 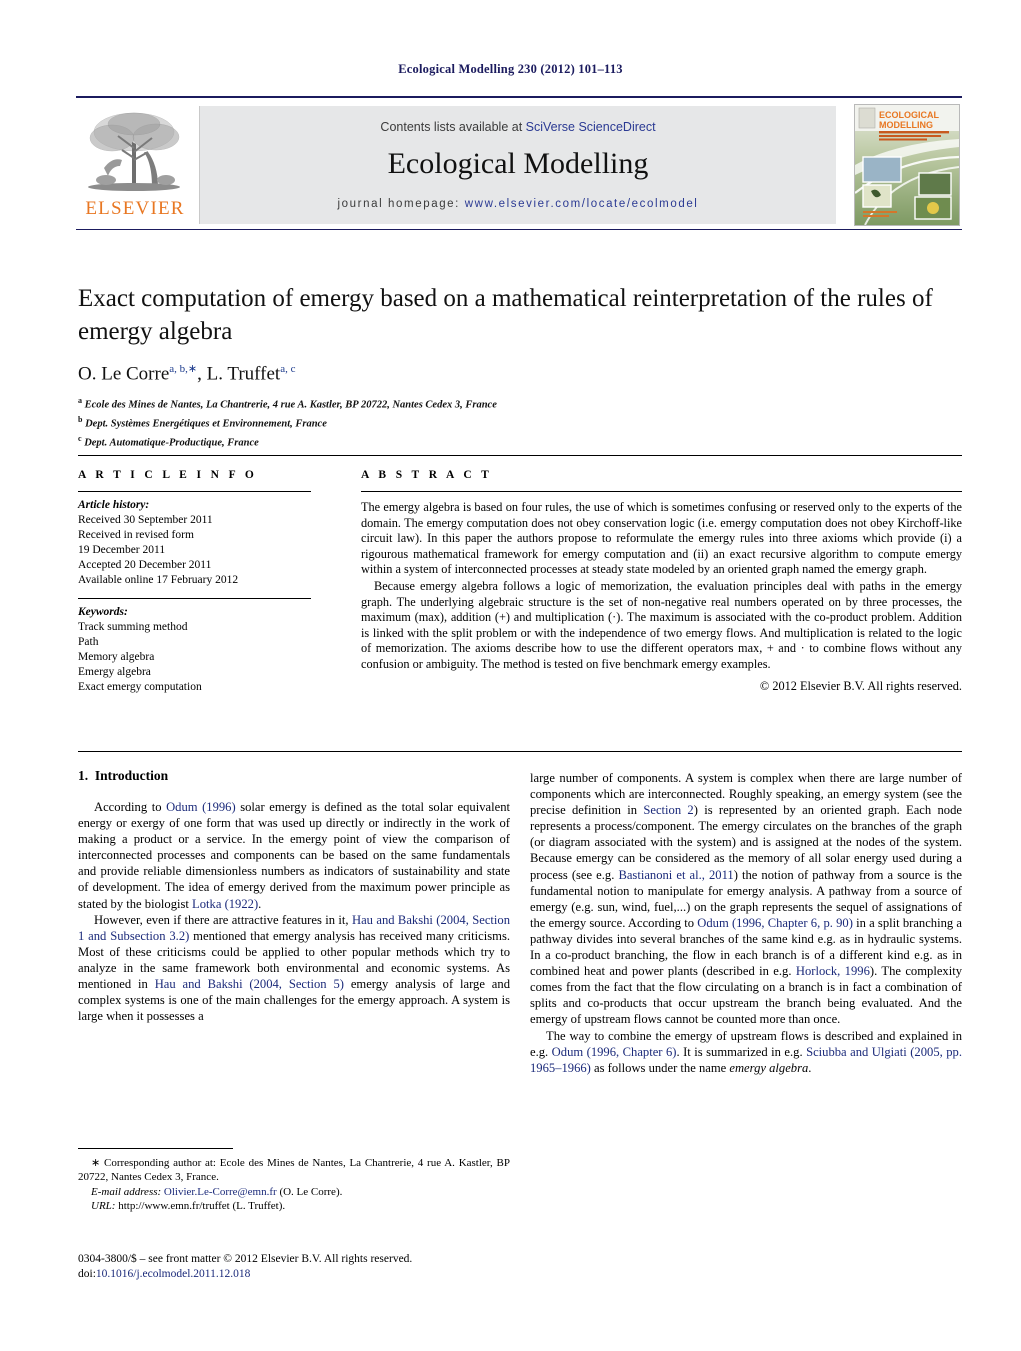 What do you see at coordinates (520, 373) in the screenshot?
I see `author-list: O. Le Correa, b,∗, L. Truffeta, c` at bounding box center [520, 373].